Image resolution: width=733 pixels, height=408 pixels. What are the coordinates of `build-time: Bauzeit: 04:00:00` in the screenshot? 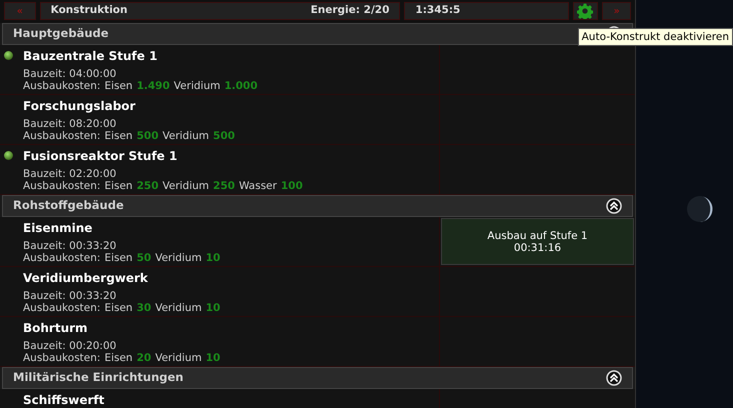 It's located at (70, 74).